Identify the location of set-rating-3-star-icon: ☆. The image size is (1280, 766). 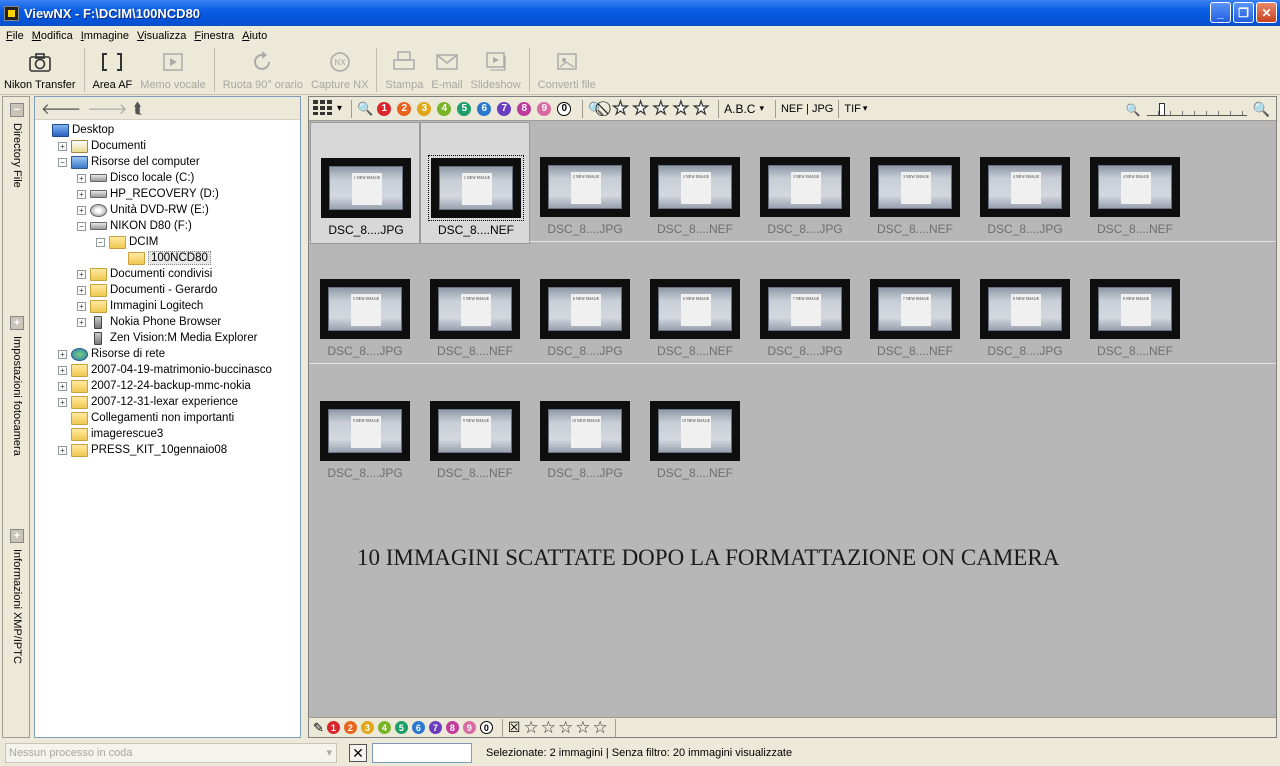
(565, 728).